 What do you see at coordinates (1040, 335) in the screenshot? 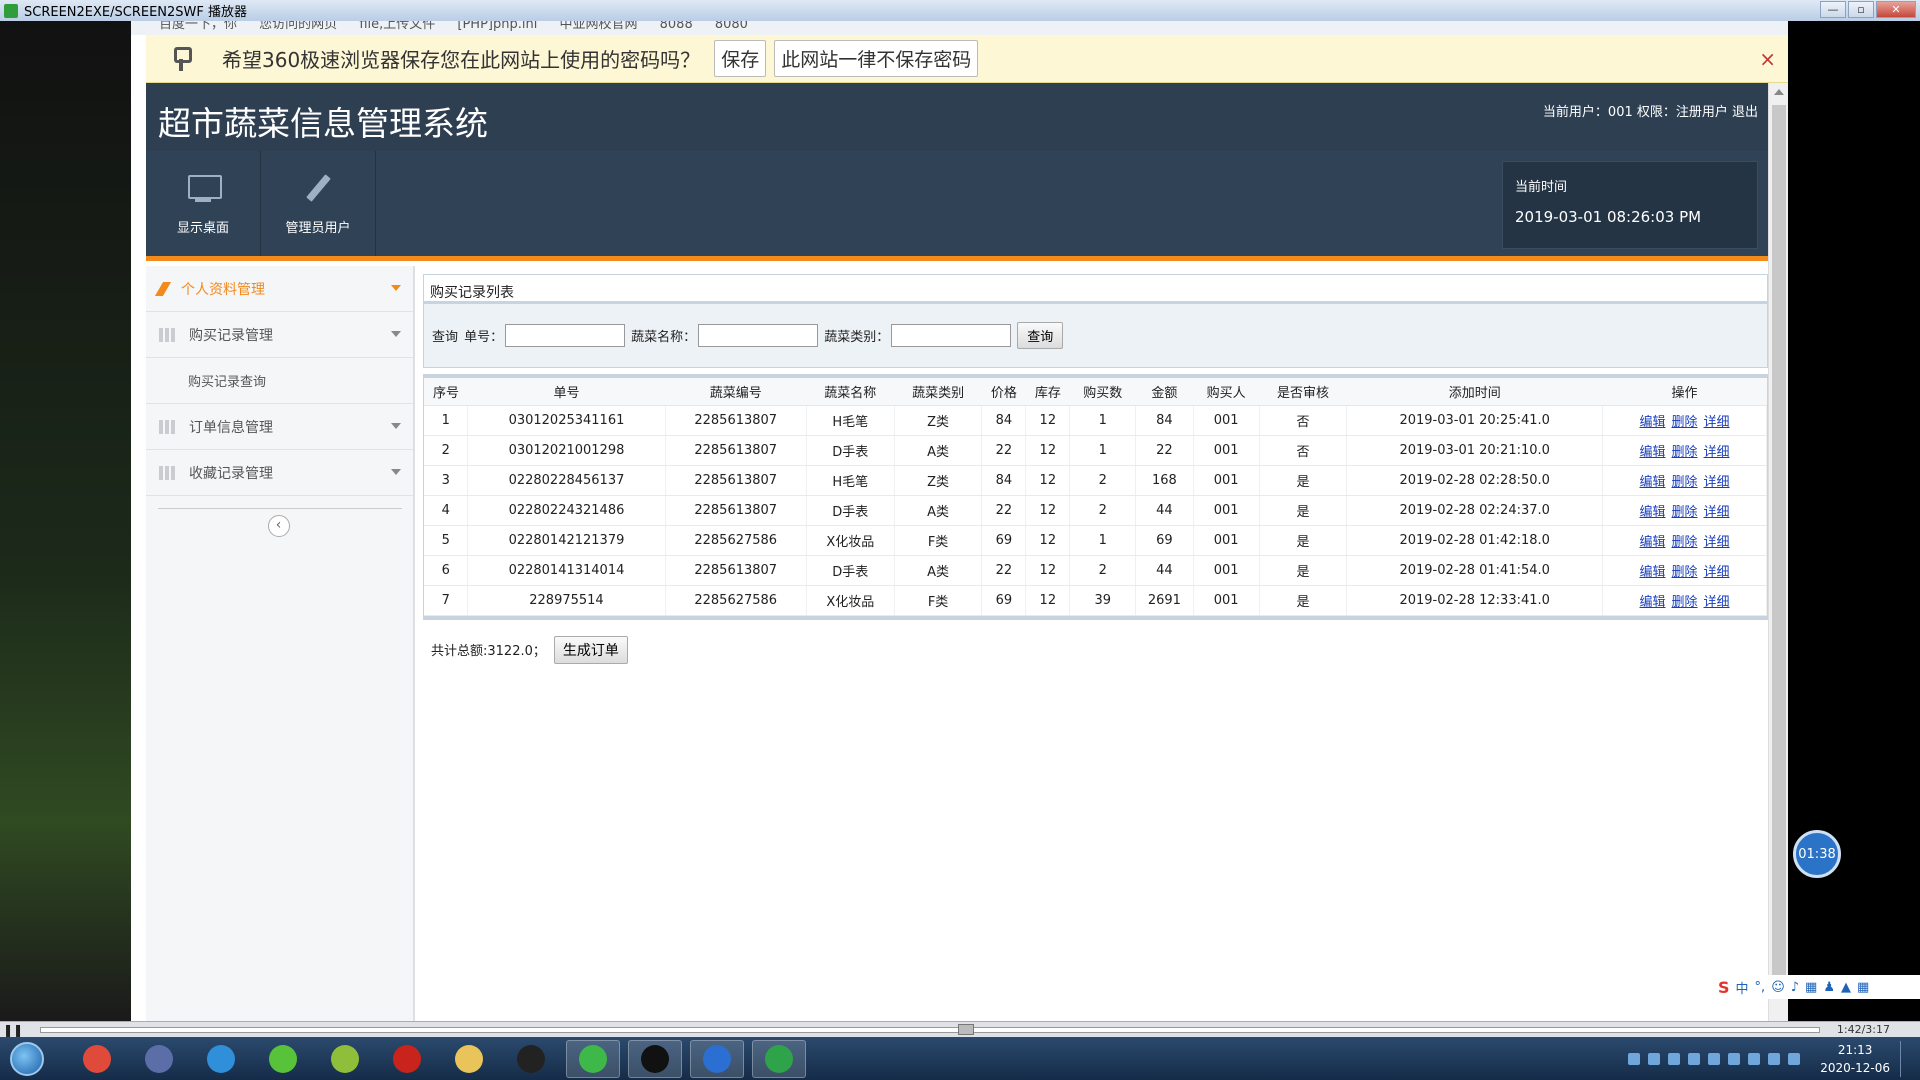
I see `query-button: 查询` at bounding box center [1040, 335].